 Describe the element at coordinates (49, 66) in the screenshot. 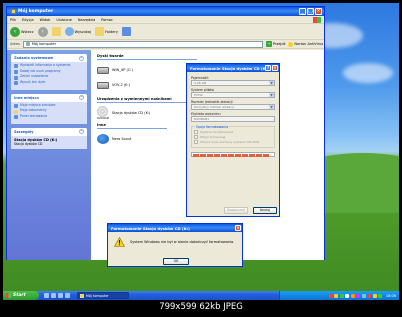

I see `task-system-info: Wyświetl informacje o systemie` at that location.